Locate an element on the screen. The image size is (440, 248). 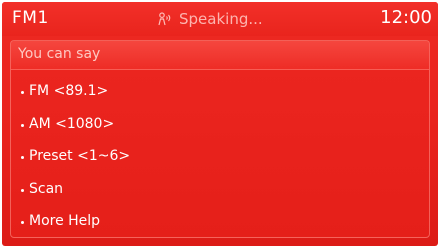
band-label: FM1 is located at coordinates (30, 18).